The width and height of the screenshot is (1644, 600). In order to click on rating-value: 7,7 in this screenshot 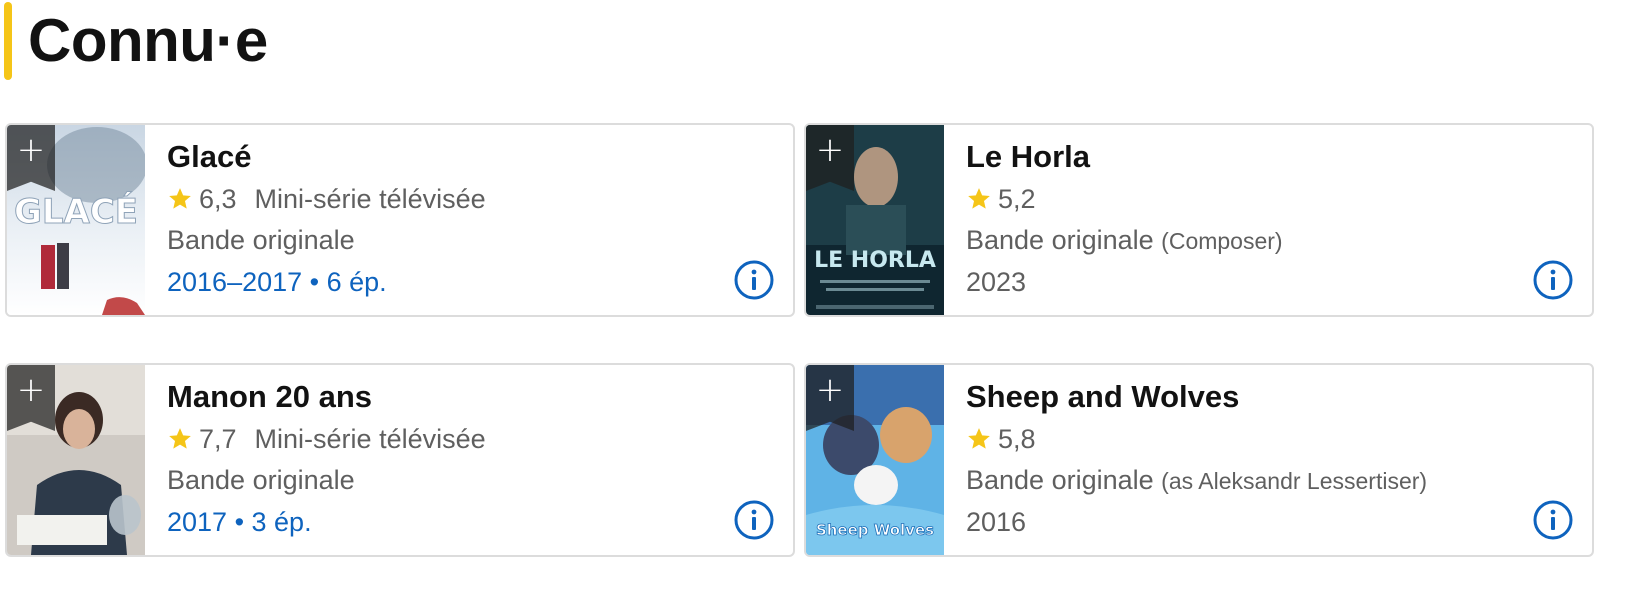, I will do `click(218, 439)`.